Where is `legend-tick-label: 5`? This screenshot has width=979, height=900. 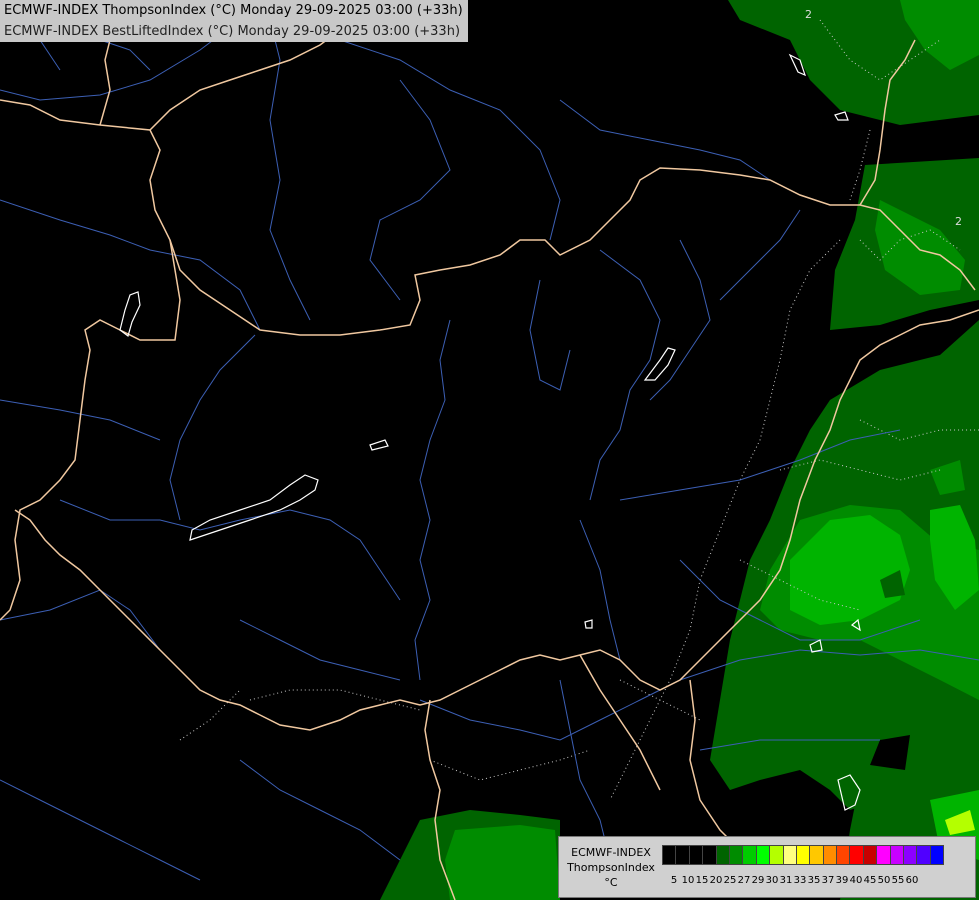
legend-tick-label: 5 is located at coordinates (674, 880).